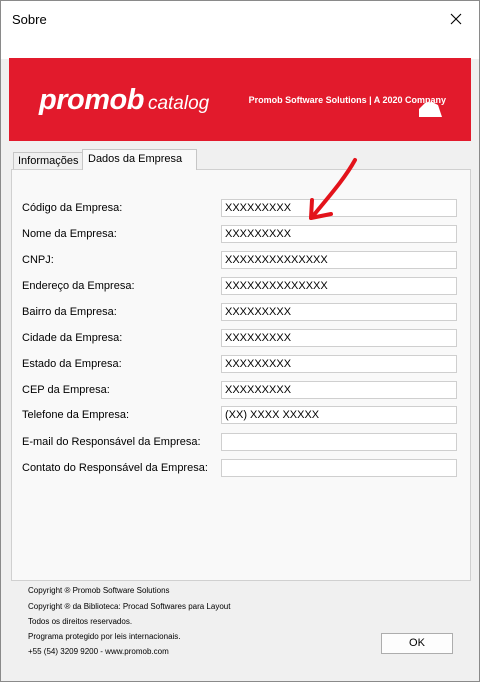  What do you see at coordinates (80, 621) in the screenshot?
I see `rights-text: Todos os direitos reservados.` at bounding box center [80, 621].